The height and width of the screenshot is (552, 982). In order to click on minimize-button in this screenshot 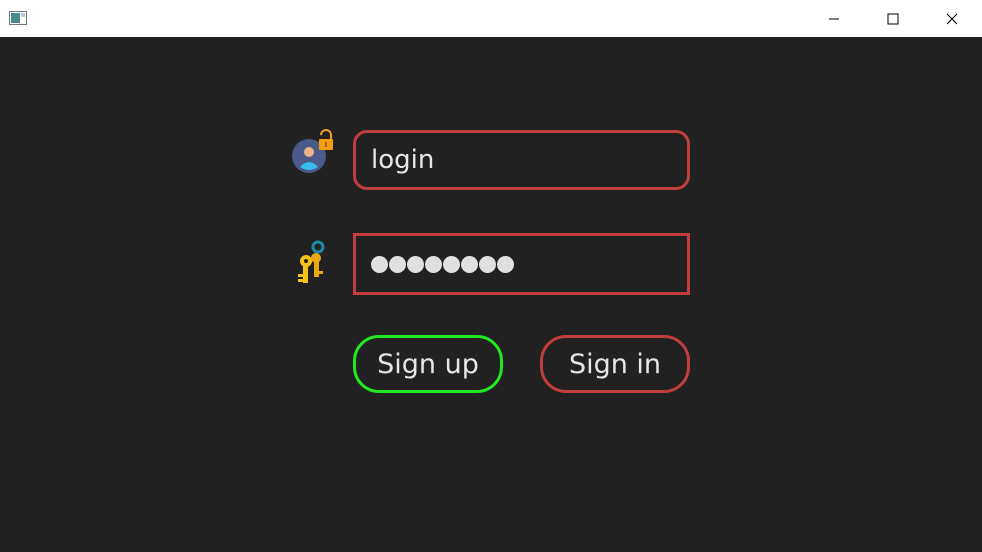, I will do `click(834, 18)`.